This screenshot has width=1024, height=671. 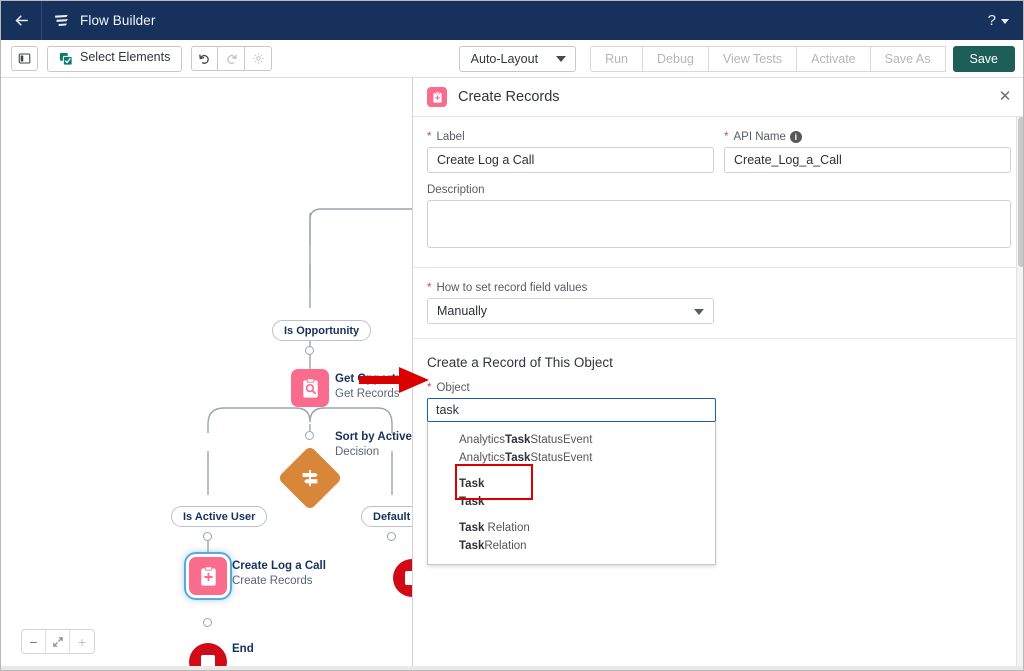 What do you see at coordinates (753, 59) in the screenshot?
I see `view-tests-button: View Tests` at bounding box center [753, 59].